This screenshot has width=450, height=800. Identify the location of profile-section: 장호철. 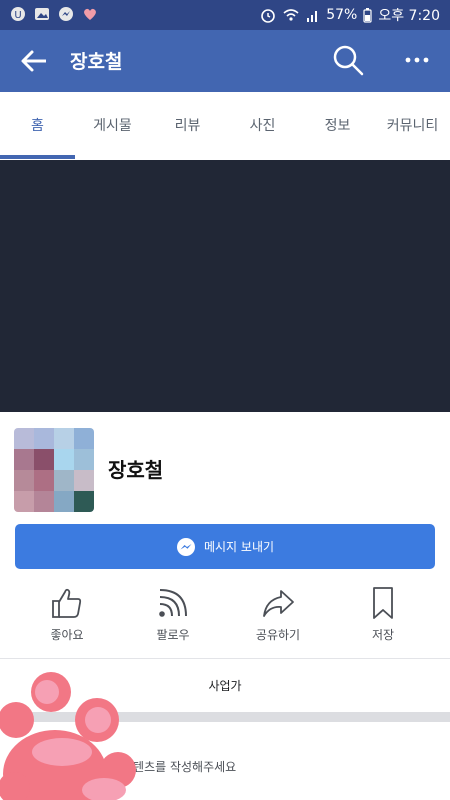
(225, 467).